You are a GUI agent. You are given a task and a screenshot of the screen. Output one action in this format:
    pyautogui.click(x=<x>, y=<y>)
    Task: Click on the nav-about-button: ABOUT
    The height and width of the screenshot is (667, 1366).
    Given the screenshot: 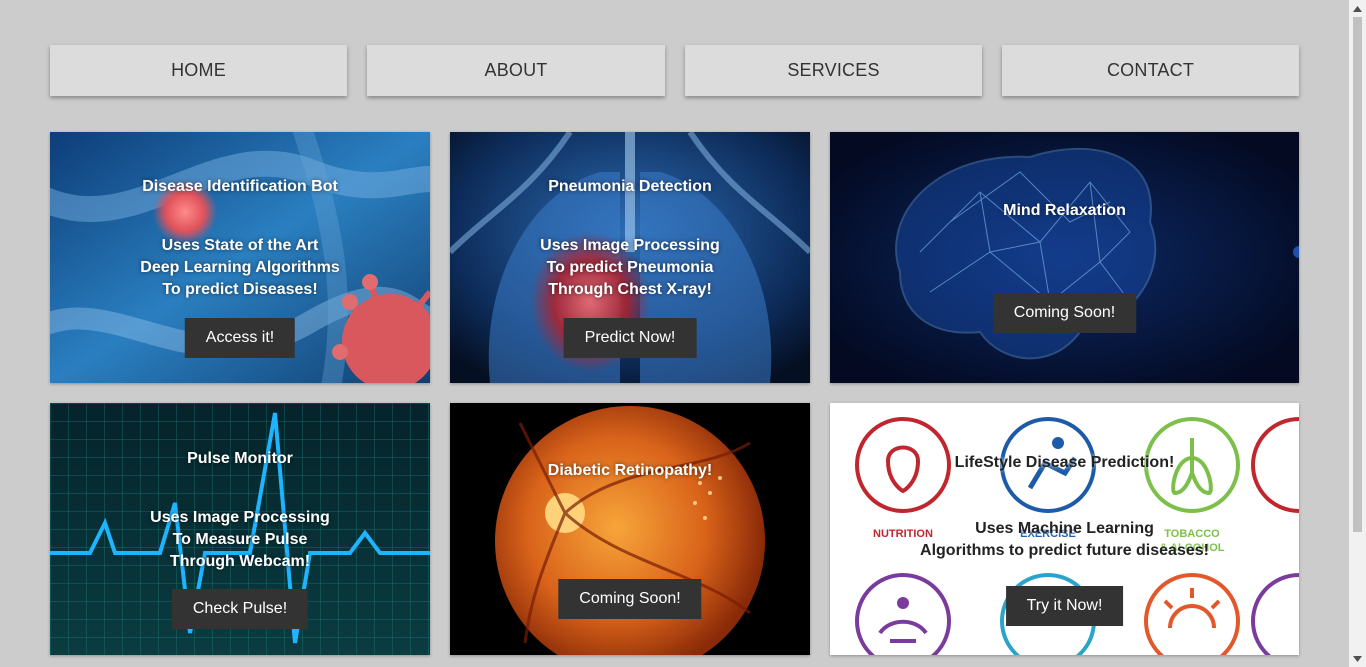 What is the action you would take?
    pyautogui.click(x=516, y=70)
    